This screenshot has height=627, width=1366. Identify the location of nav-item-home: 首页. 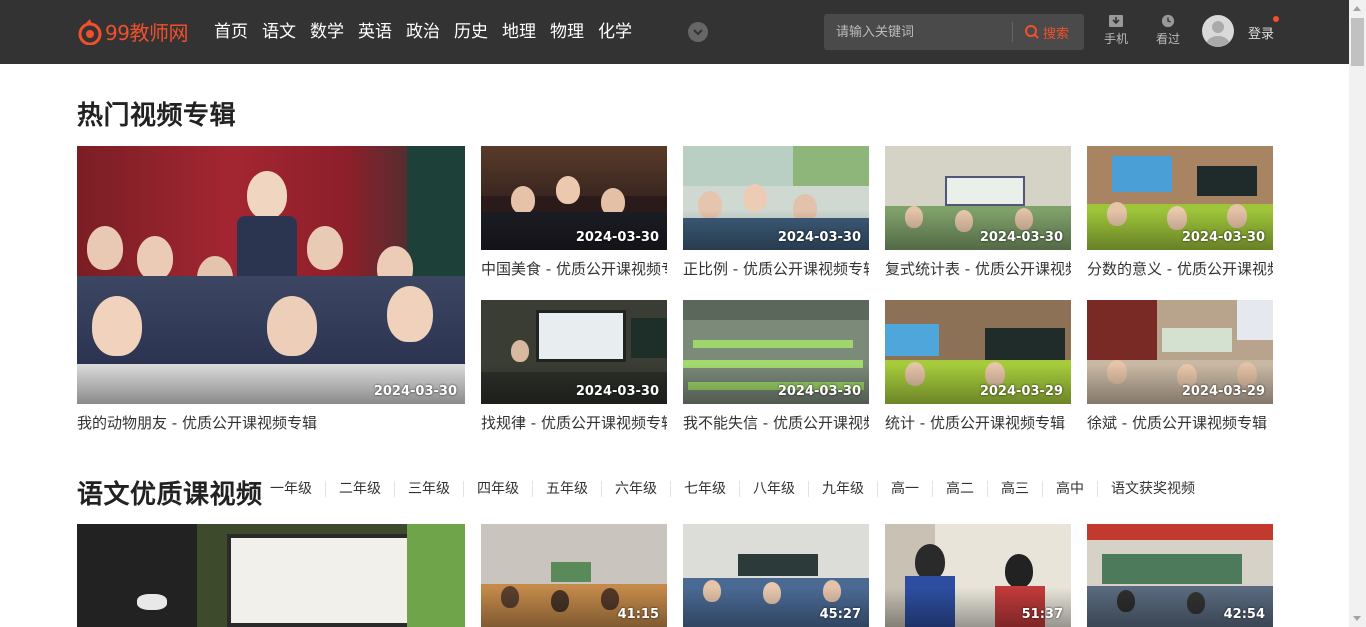
(231, 32).